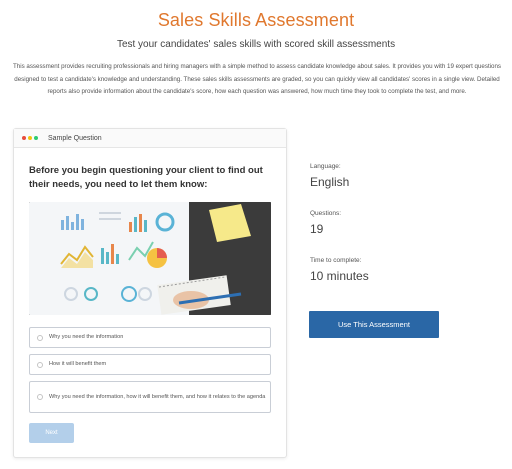  What do you see at coordinates (336, 260) in the screenshot?
I see `time-label: Time to complete:` at bounding box center [336, 260].